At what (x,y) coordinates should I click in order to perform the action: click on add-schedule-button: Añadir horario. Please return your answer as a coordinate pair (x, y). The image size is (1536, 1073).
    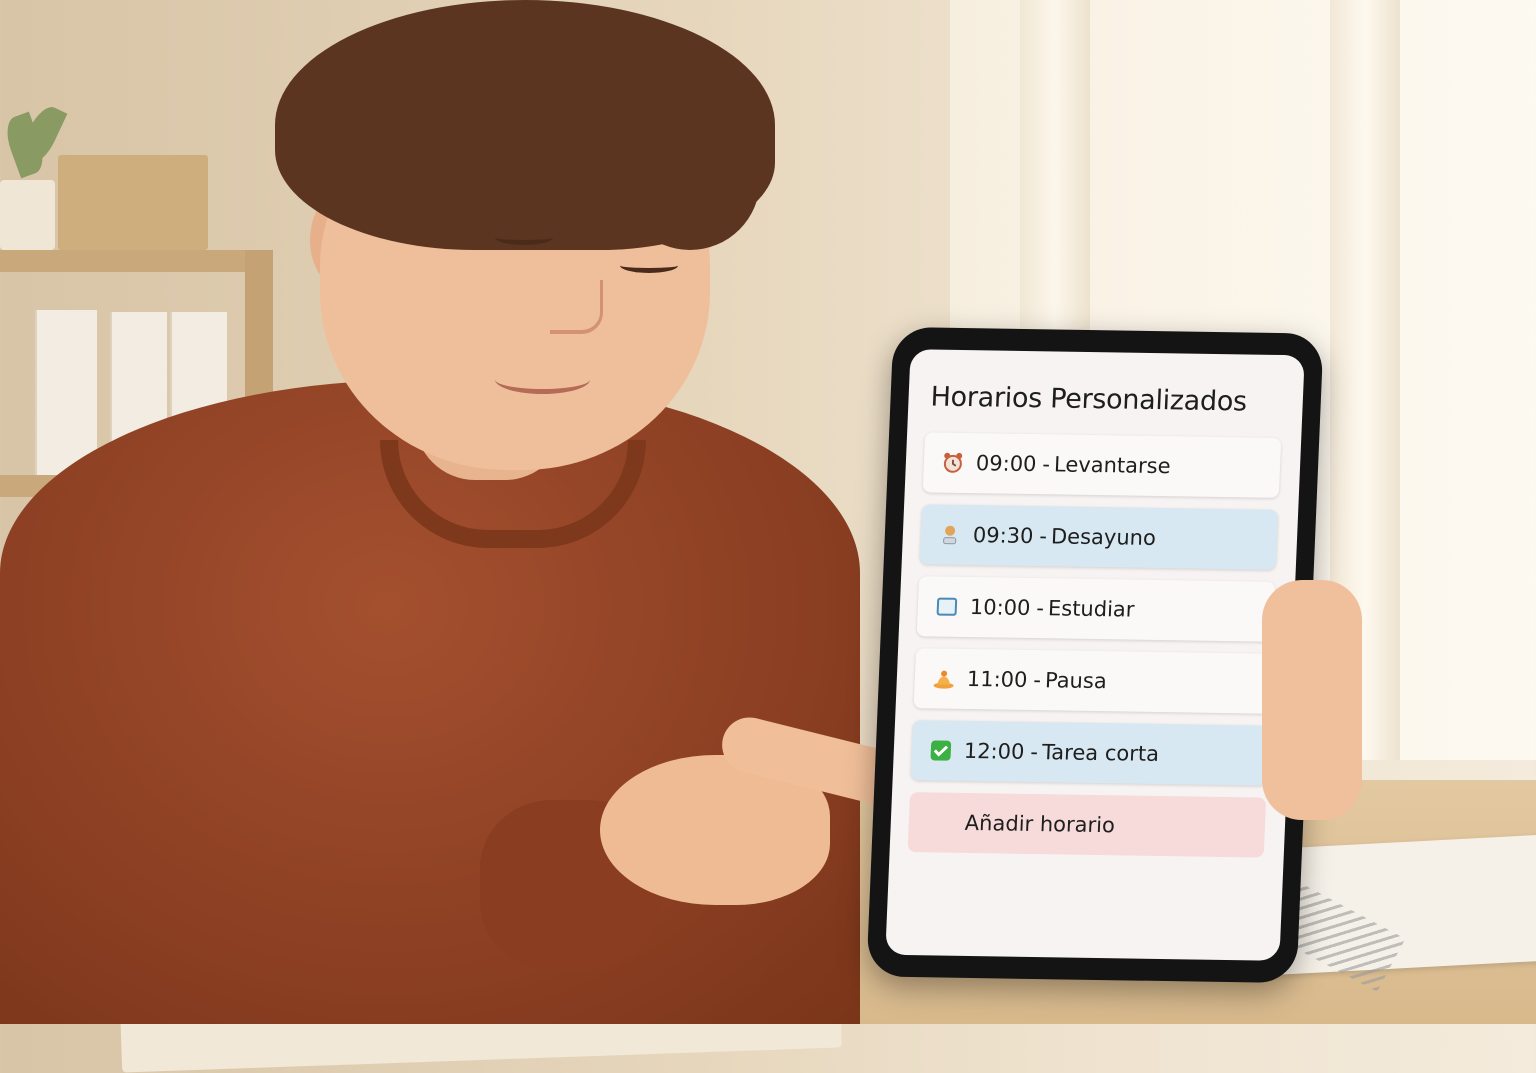
    Looking at the image, I should click on (1087, 825).